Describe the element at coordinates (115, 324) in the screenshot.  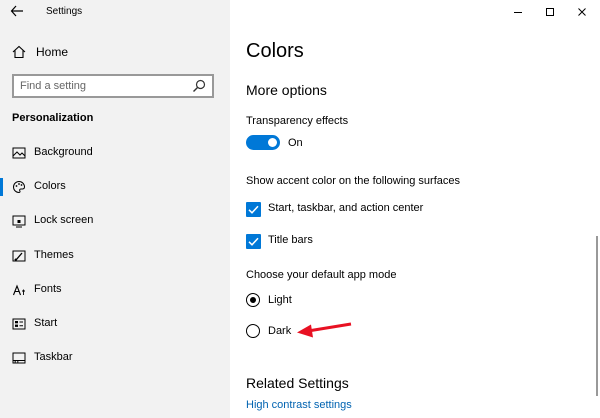
I see `sidebar-item-start: Start` at that location.